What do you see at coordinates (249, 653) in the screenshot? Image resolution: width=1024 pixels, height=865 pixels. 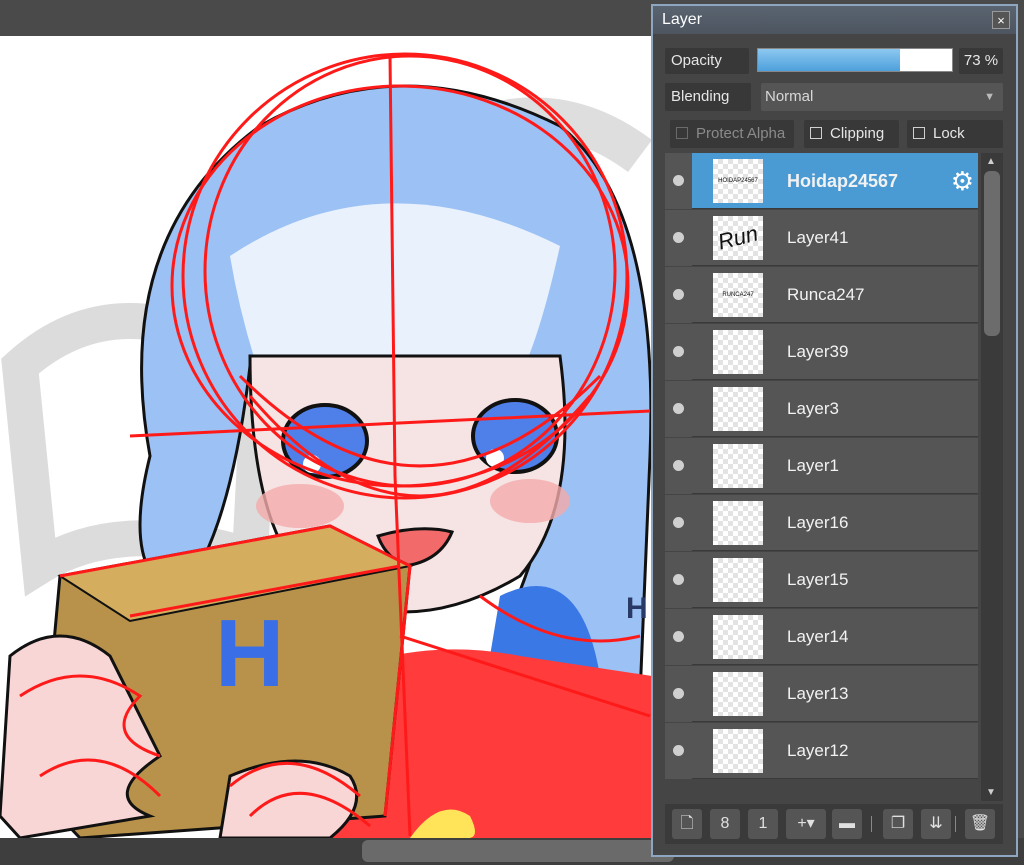 I see `box-logo-letter: H` at bounding box center [249, 653].